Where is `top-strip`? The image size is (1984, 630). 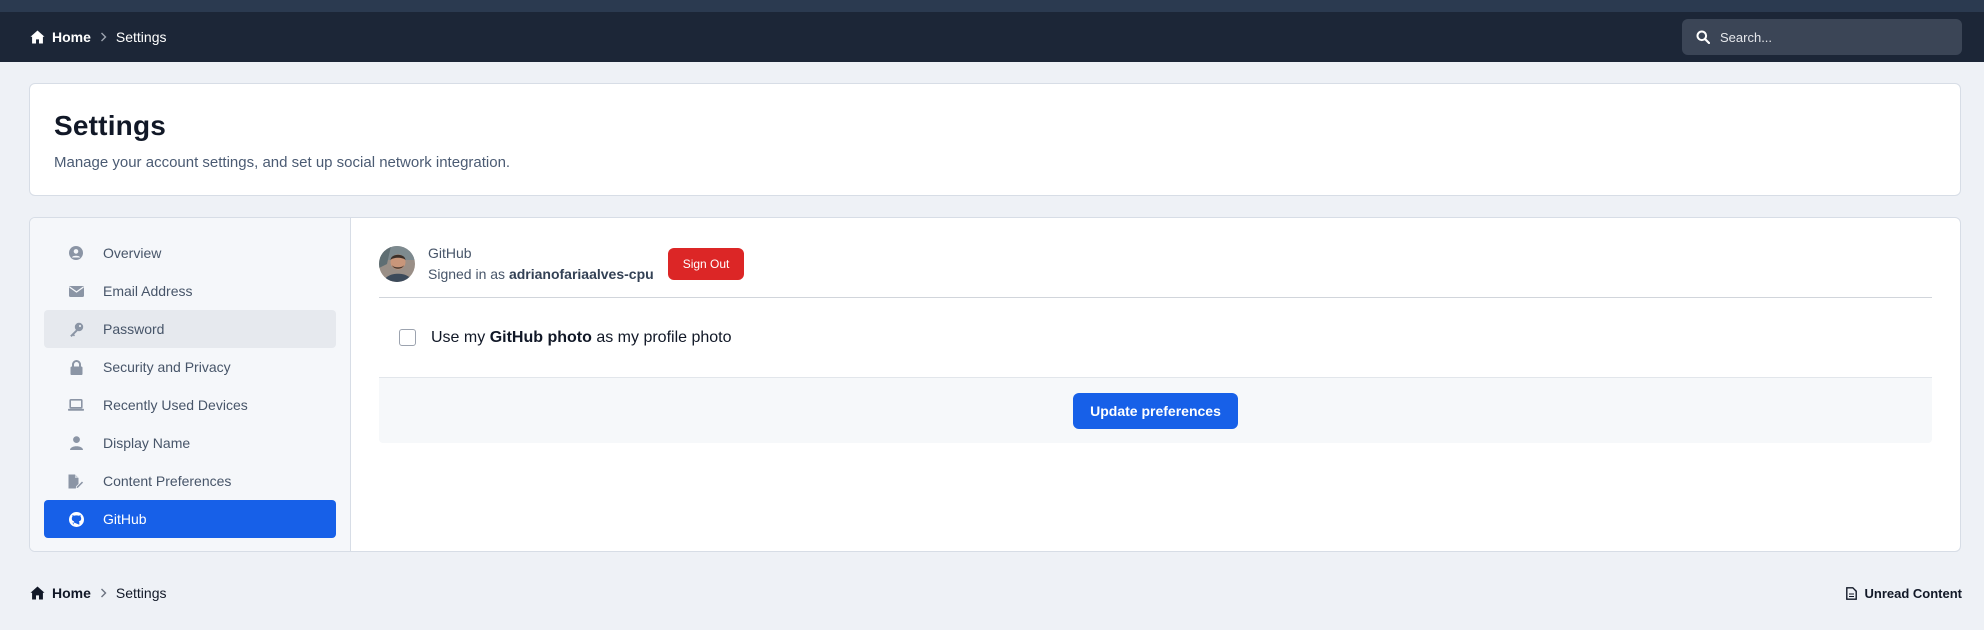
top-strip is located at coordinates (992, 6).